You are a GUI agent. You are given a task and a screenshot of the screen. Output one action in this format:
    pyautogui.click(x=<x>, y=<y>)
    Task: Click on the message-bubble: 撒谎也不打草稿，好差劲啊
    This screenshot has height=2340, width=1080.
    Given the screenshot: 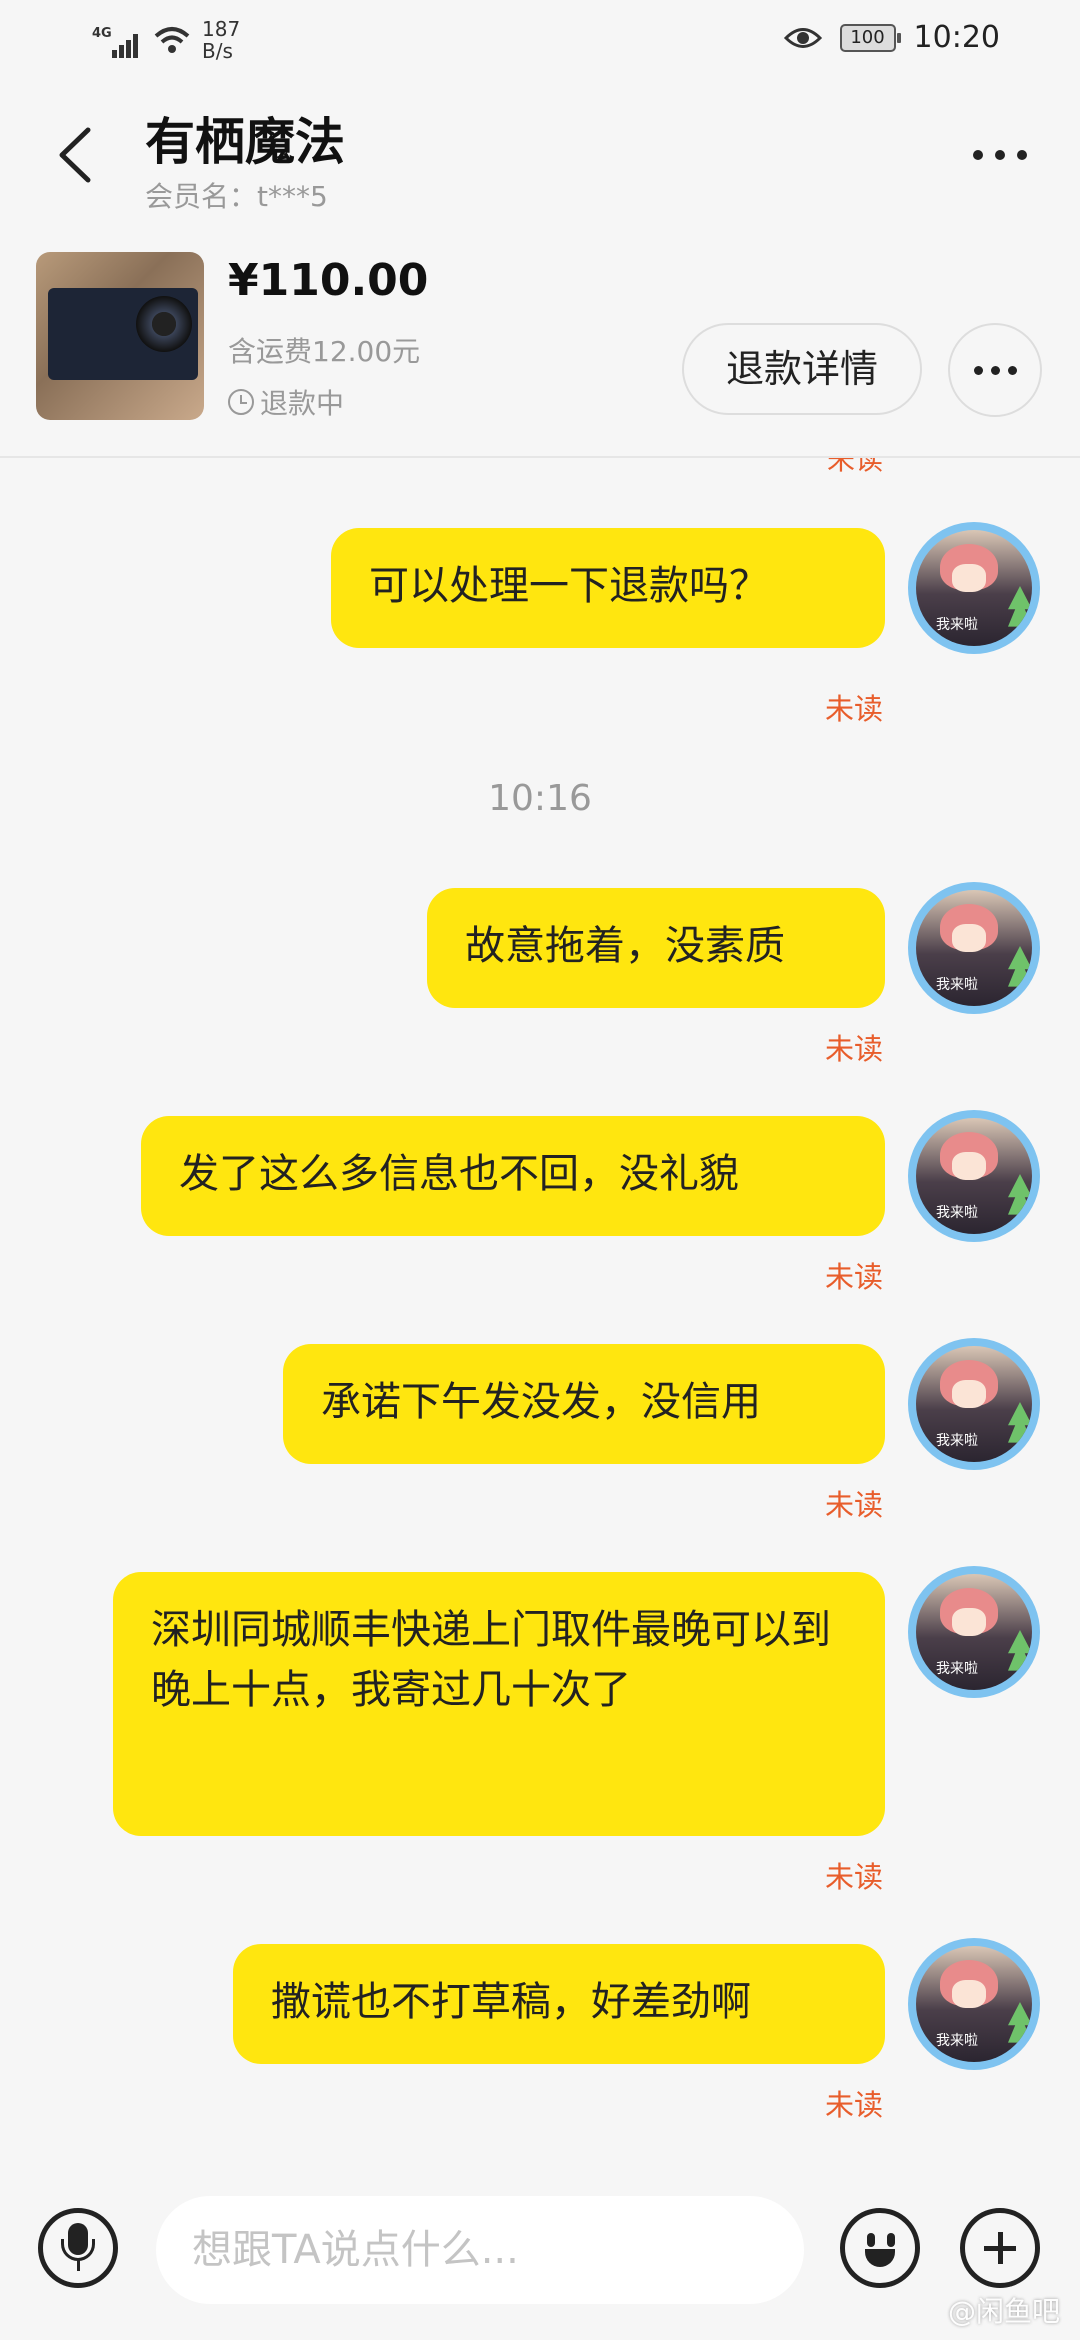 What is the action you would take?
    pyautogui.click(x=559, y=2004)
    